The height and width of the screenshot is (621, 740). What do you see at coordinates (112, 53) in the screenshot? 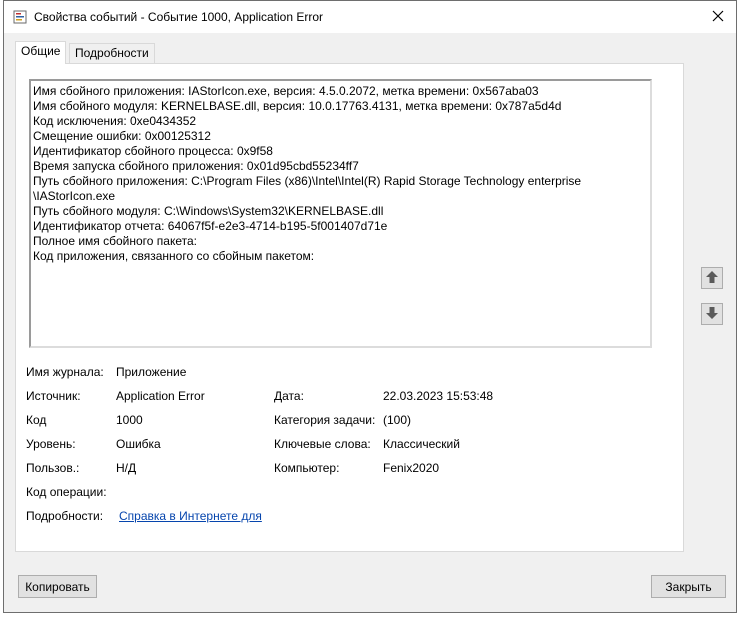
I see `tab-details: Подробности` at bounding box center [112, 53].